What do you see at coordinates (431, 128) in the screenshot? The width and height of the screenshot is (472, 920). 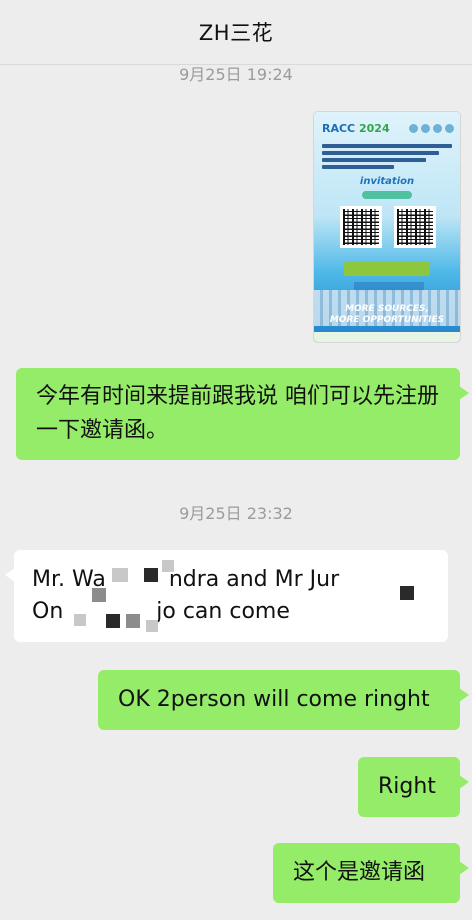 I see `sponsor-logos` at bounding box center [431, 128].